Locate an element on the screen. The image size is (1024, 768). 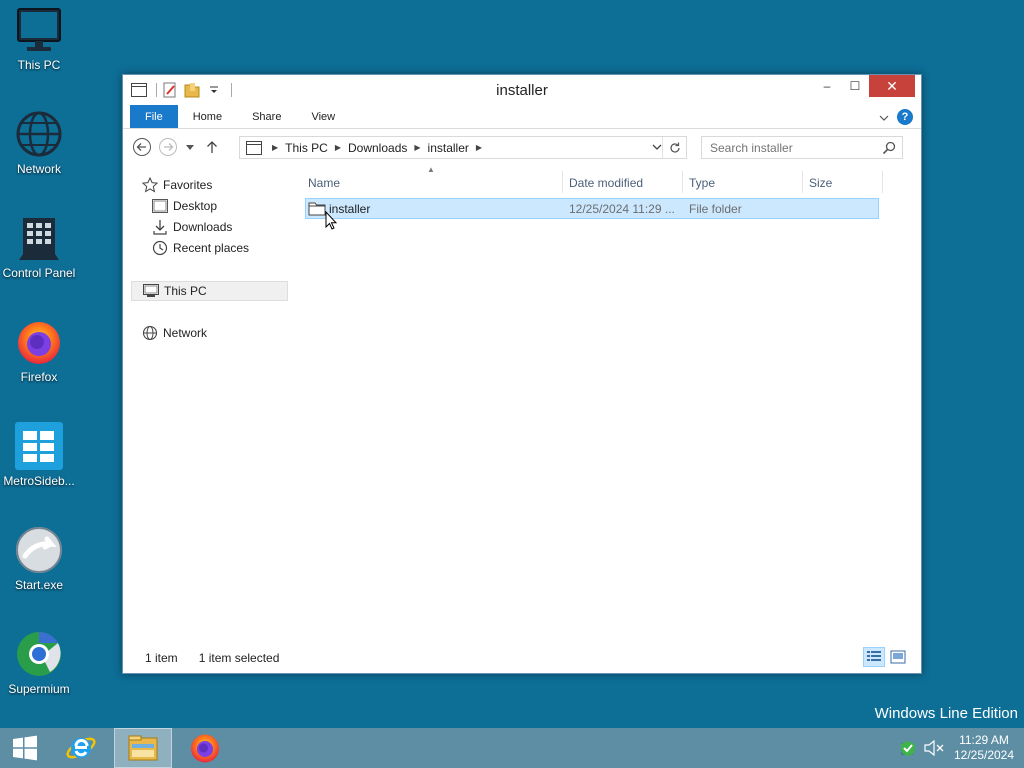
view-switcher is located at coordinates (886, 657).